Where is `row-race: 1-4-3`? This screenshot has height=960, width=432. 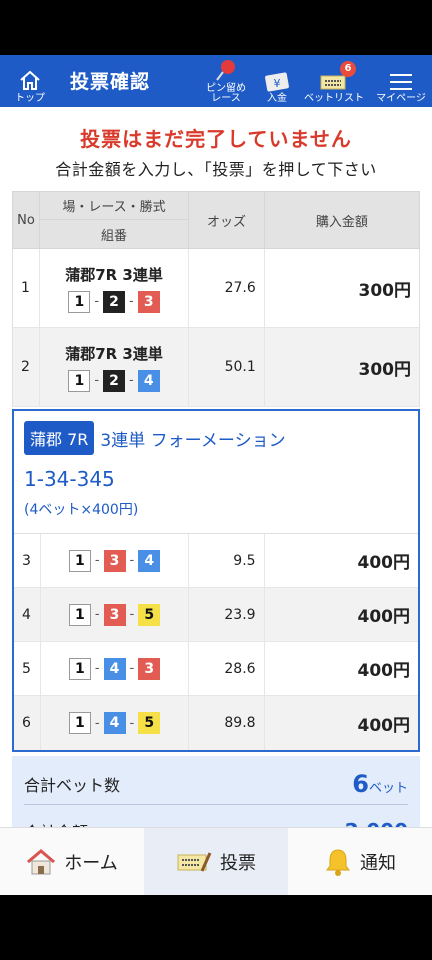
row-race: 1-4-3 is located at coordinates (115, 668).